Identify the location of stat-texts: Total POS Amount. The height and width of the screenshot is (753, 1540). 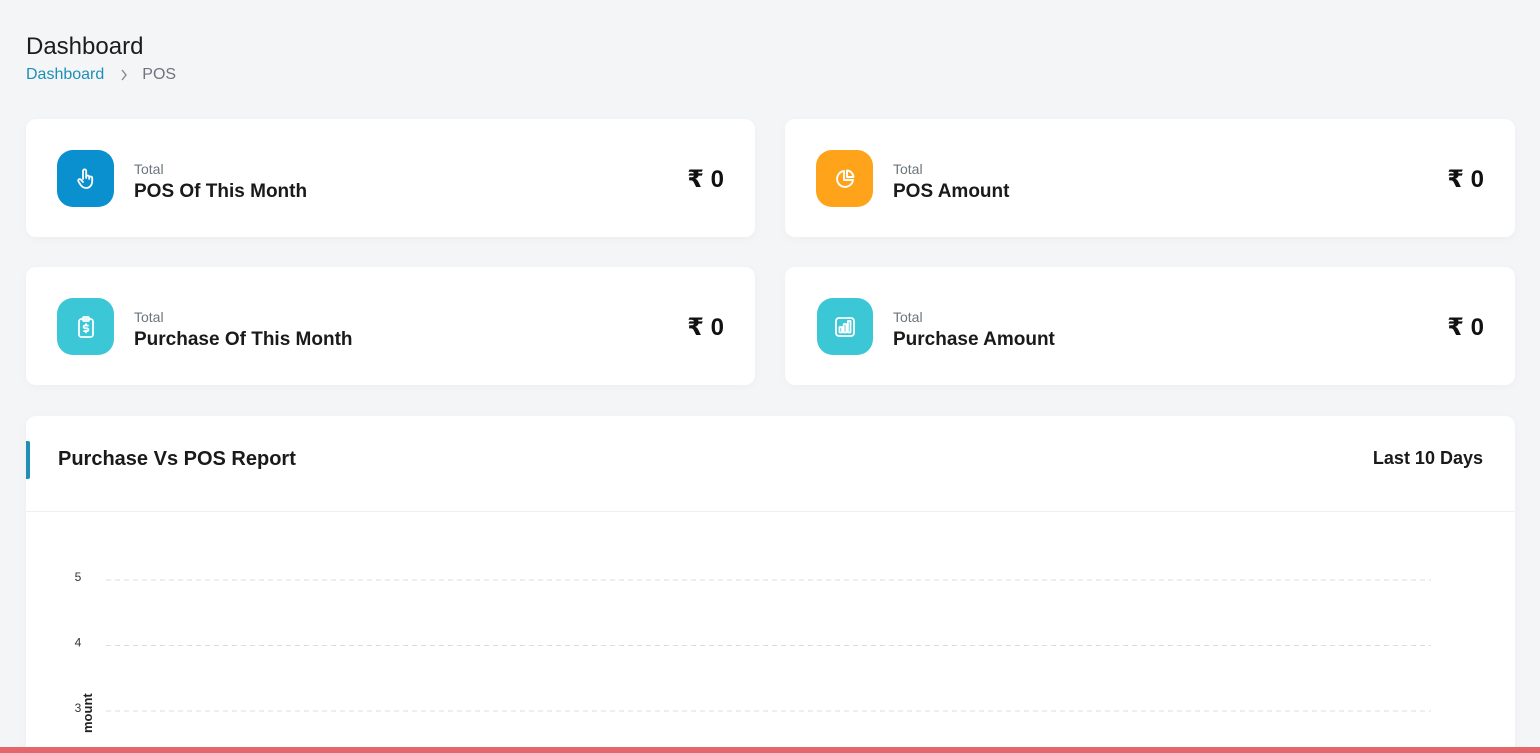
(951, 182).